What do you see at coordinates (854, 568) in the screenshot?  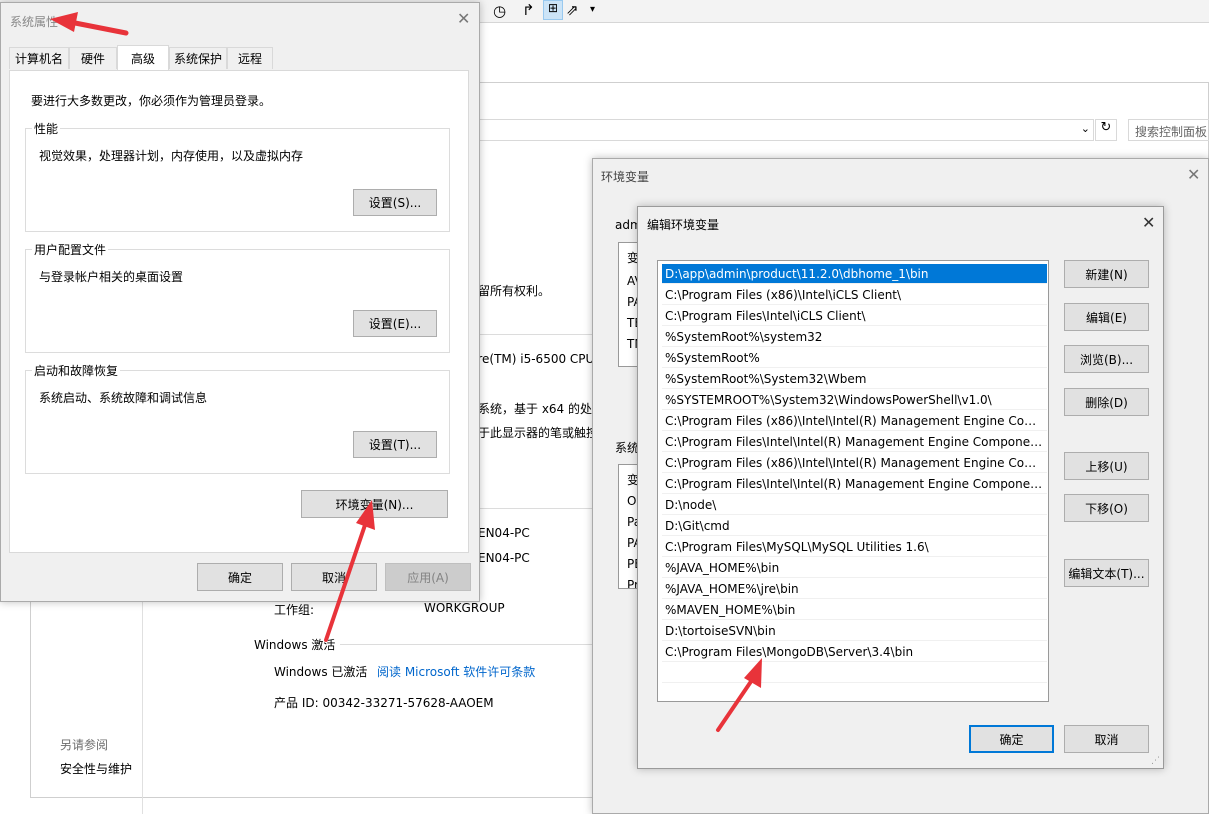 I see `path-list-item: %JAVA_HOME%\bin` at bounding box center [854, 568].